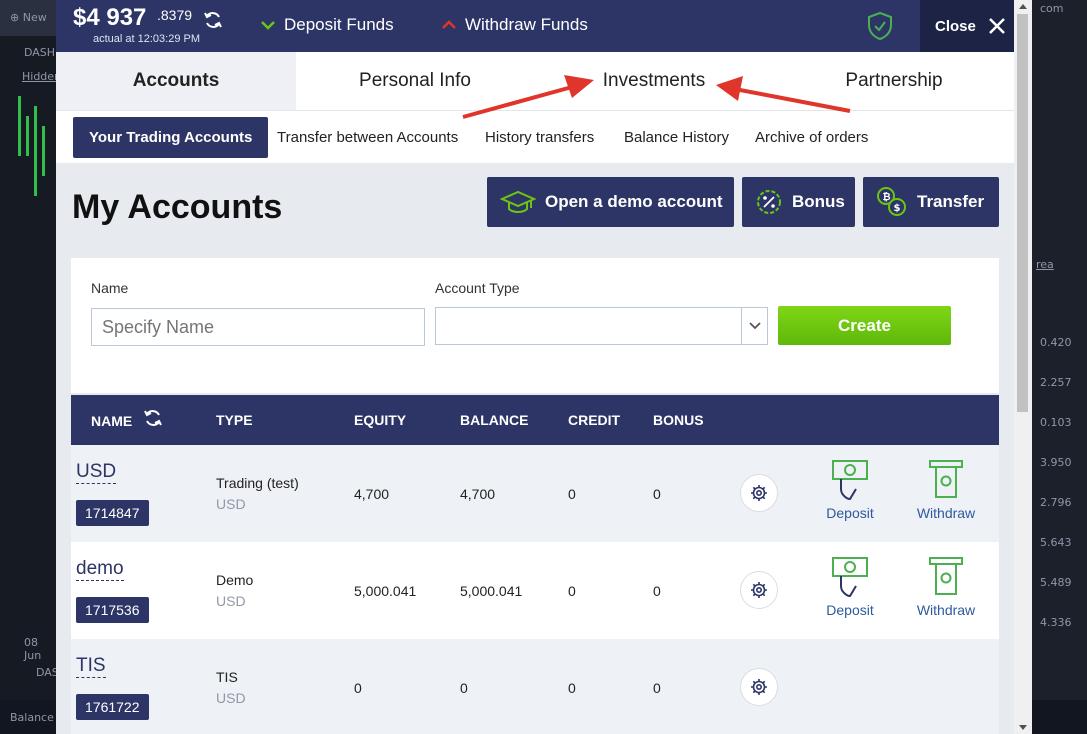 This screenshot has width=1087, height=734. I want to click on account-equity: 4,700, so click(372, 494).